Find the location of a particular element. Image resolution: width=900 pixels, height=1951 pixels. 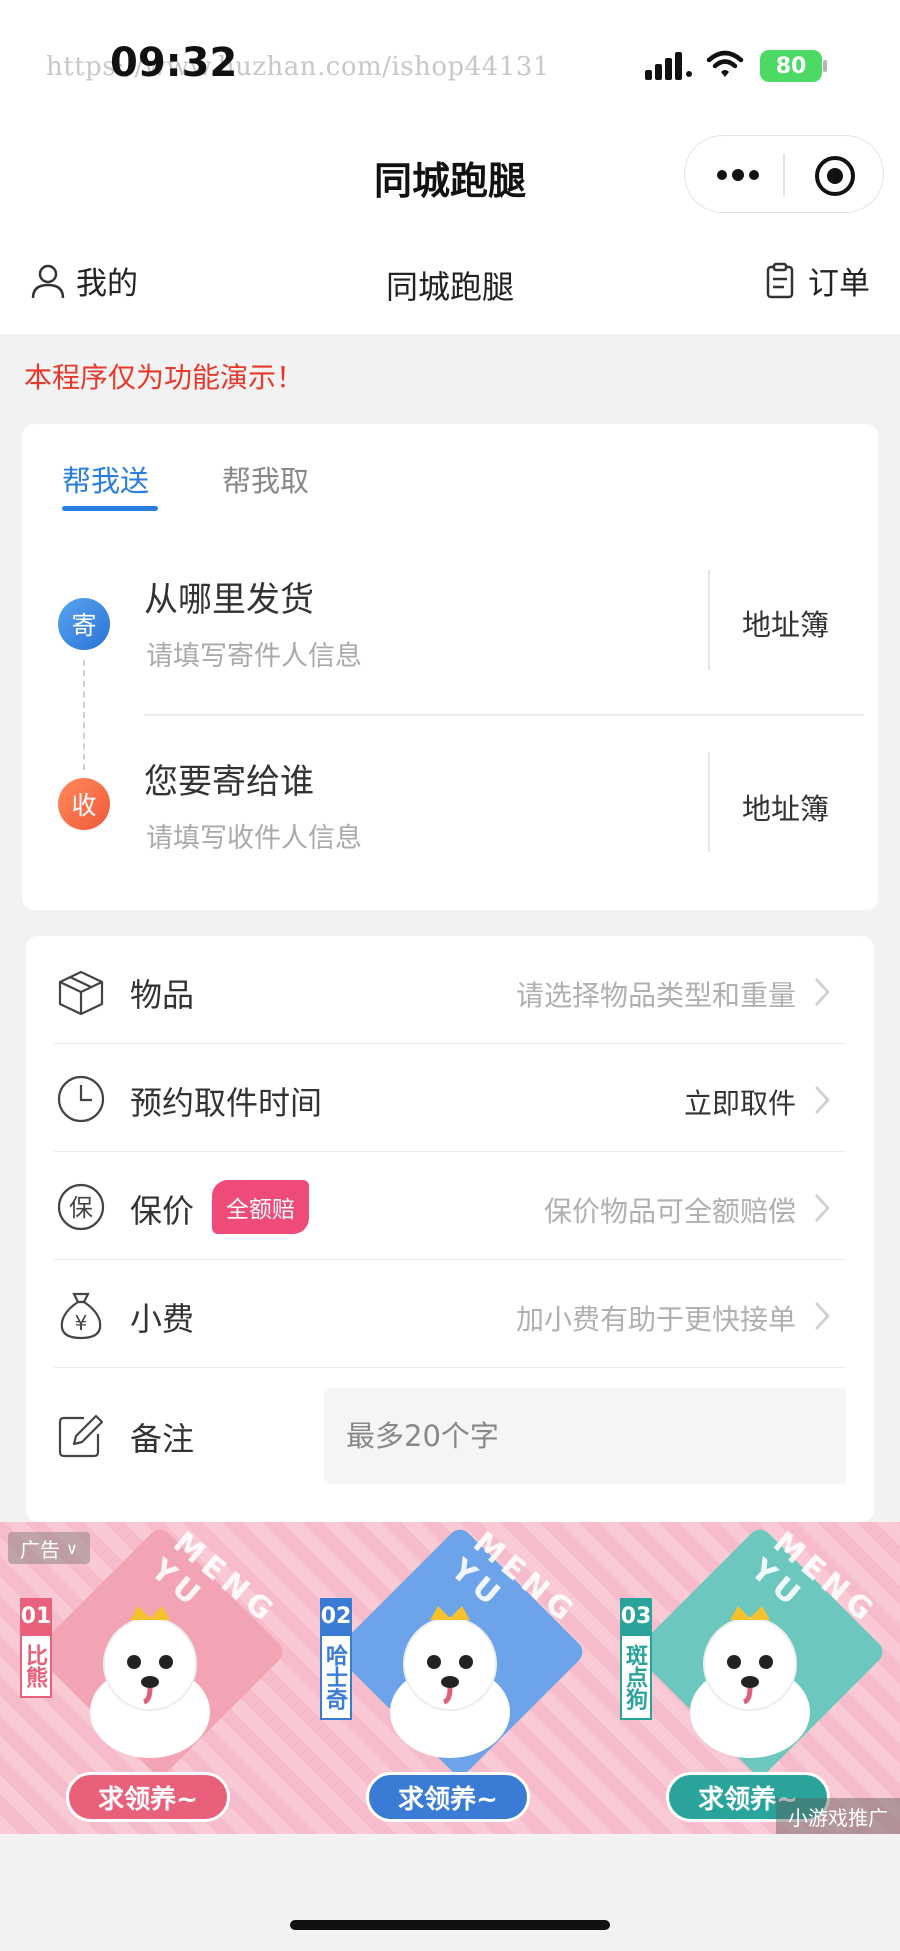

receiver-badge: 收 is located at coordinates (84, 804).